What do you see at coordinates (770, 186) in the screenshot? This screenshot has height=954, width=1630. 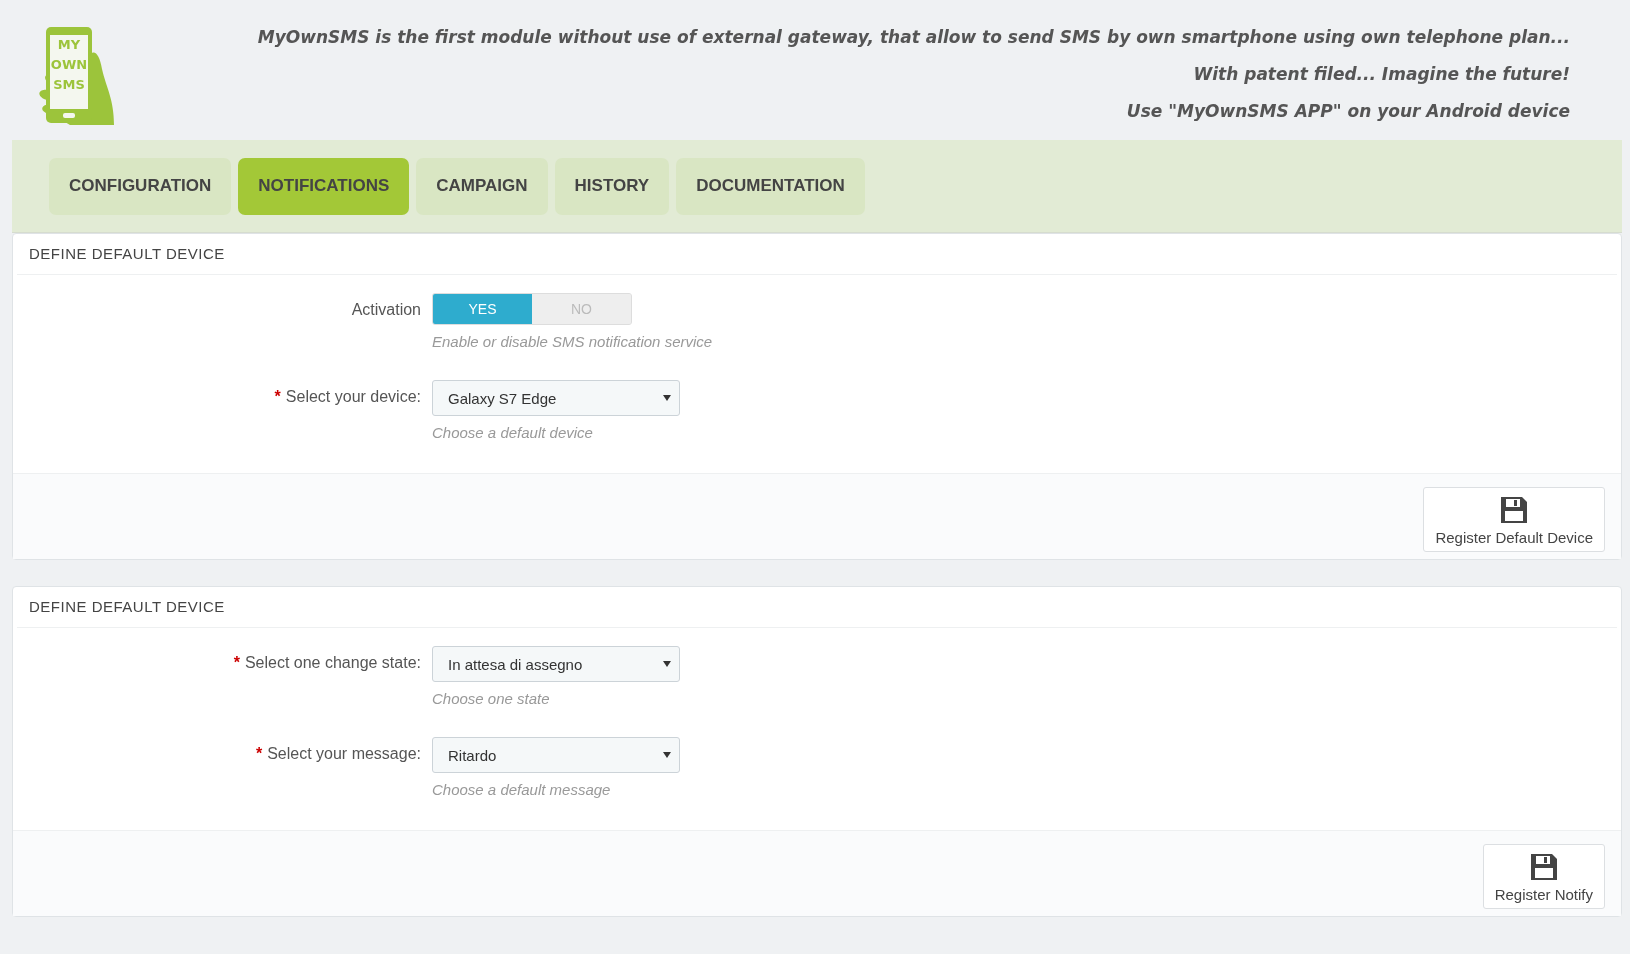 I see `tab: DOCUMENTATION` at bounding box center [770, 186].